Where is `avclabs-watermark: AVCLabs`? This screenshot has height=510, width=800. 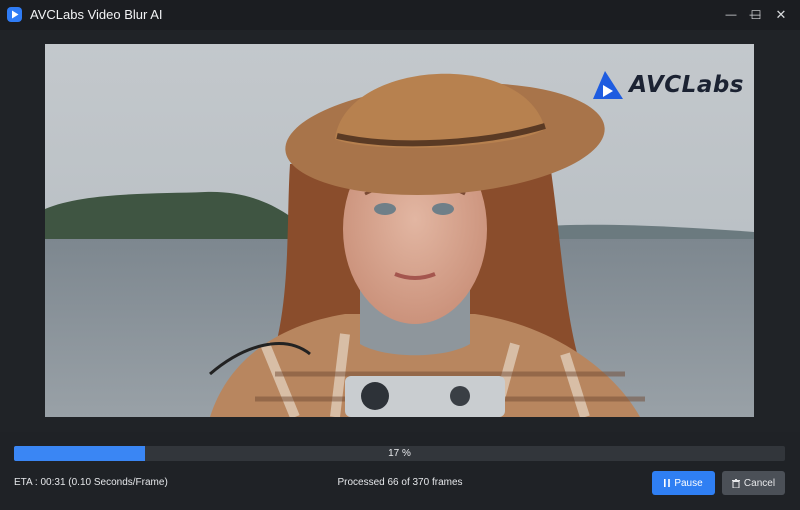 avclabs-watermark: AVCLabs is located at coordinates (667, 85).